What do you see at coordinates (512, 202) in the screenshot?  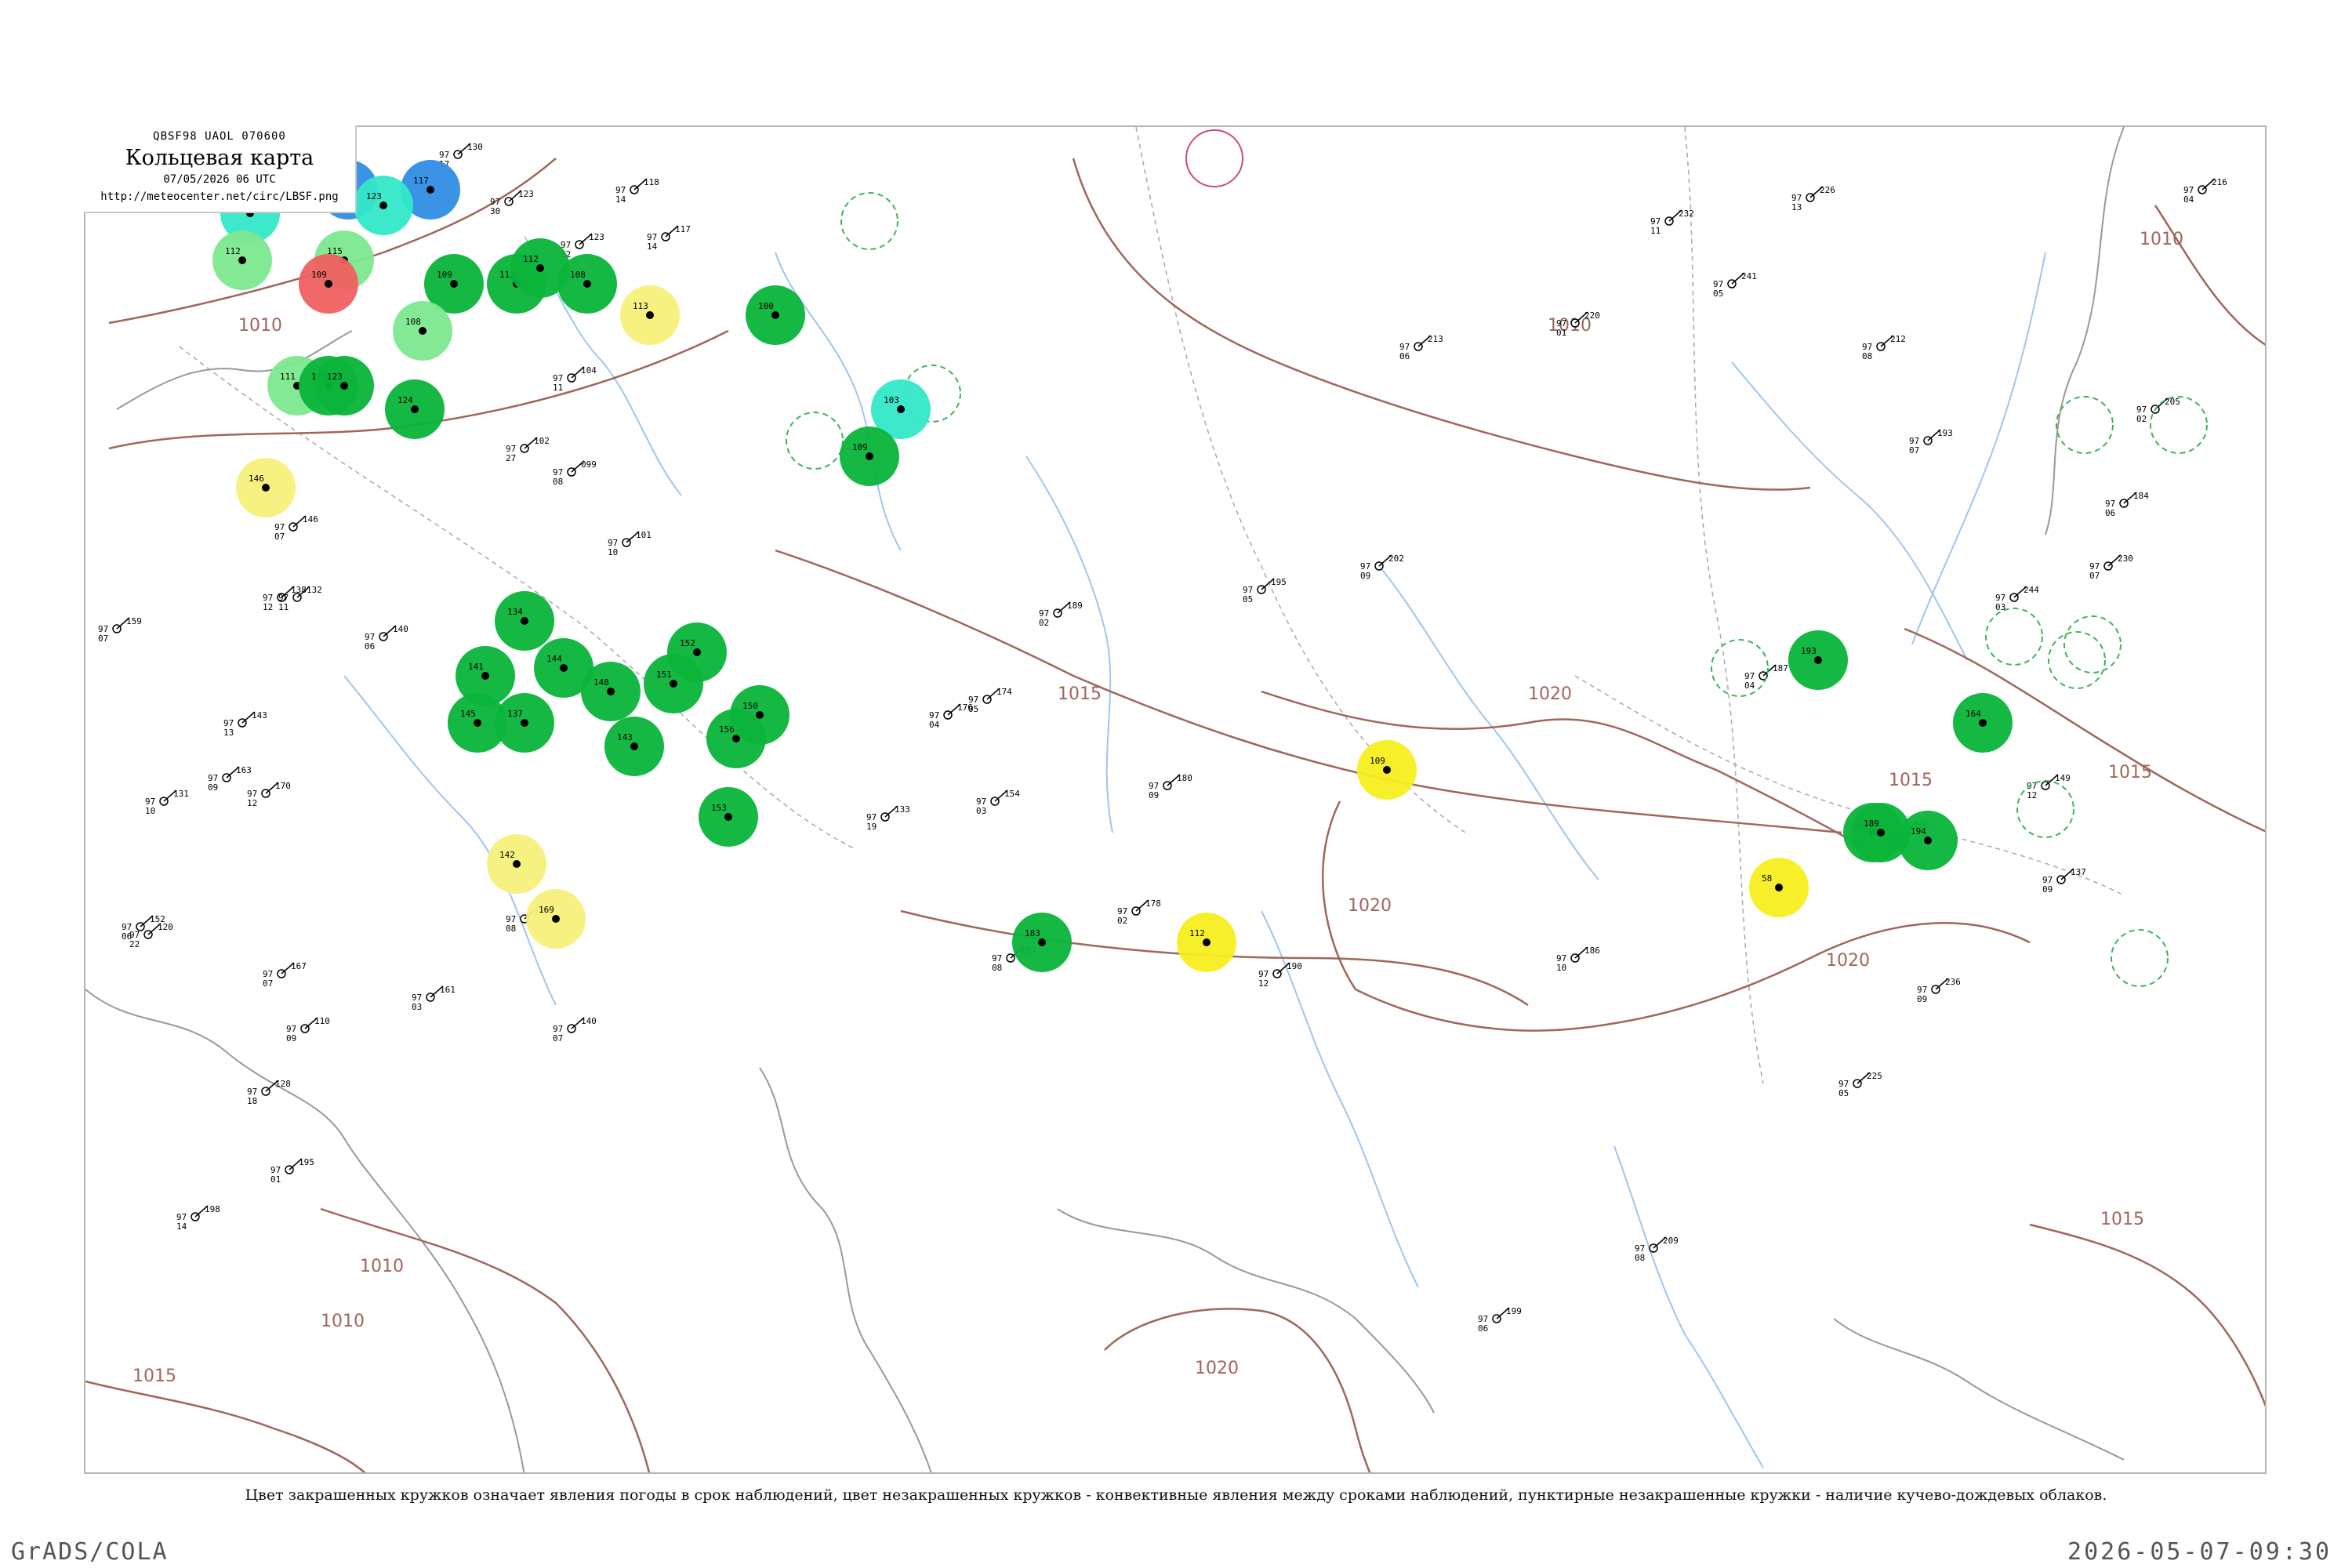 I see `station-plot: 1239730` at bounding box center [512, 202].